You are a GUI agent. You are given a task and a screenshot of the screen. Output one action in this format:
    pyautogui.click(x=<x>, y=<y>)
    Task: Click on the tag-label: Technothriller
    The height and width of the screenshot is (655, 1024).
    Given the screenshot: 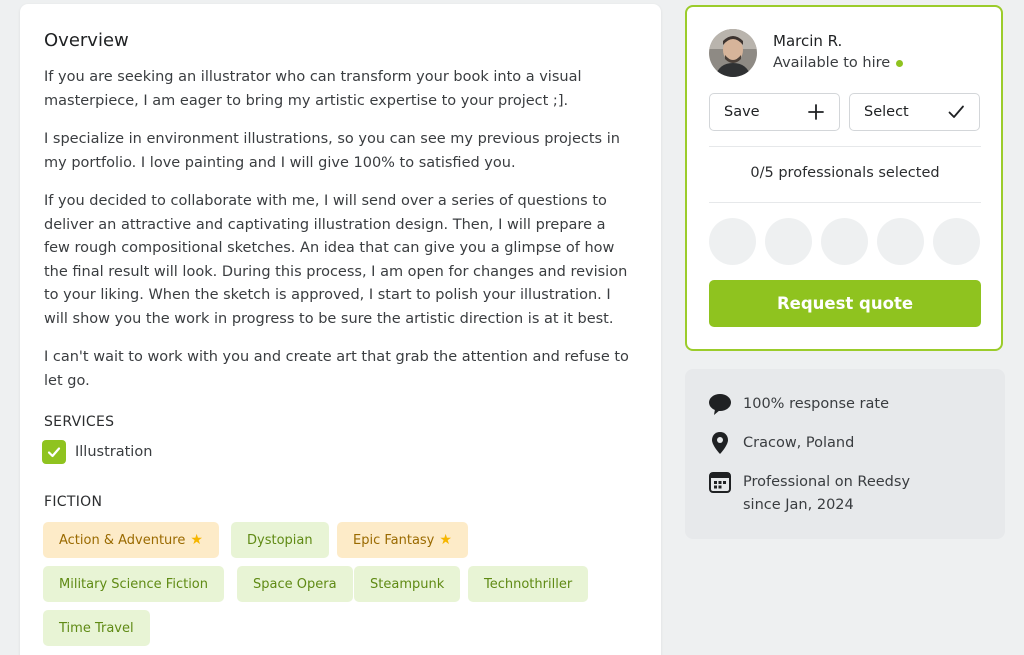 What is the action you would take?
    pyautogui.click(x=528, y=584)
    